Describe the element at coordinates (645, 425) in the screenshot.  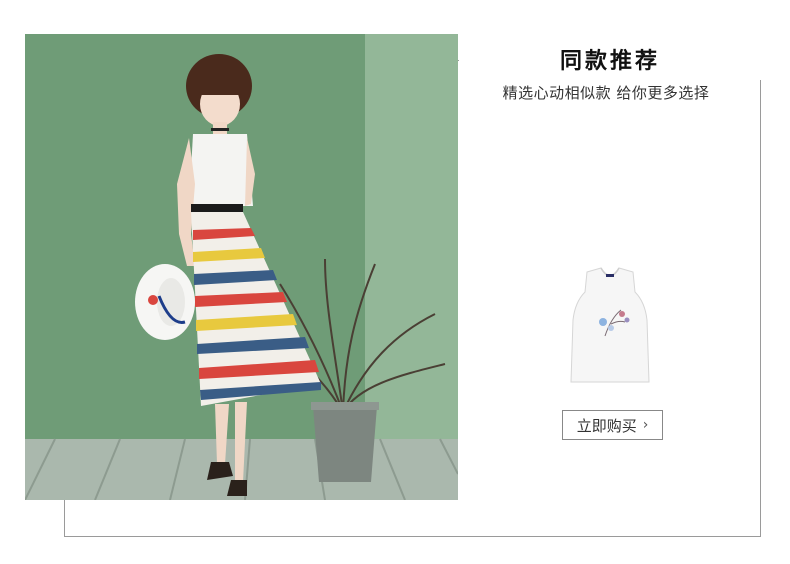
I see `chevron-right-icon: ›` at that location.